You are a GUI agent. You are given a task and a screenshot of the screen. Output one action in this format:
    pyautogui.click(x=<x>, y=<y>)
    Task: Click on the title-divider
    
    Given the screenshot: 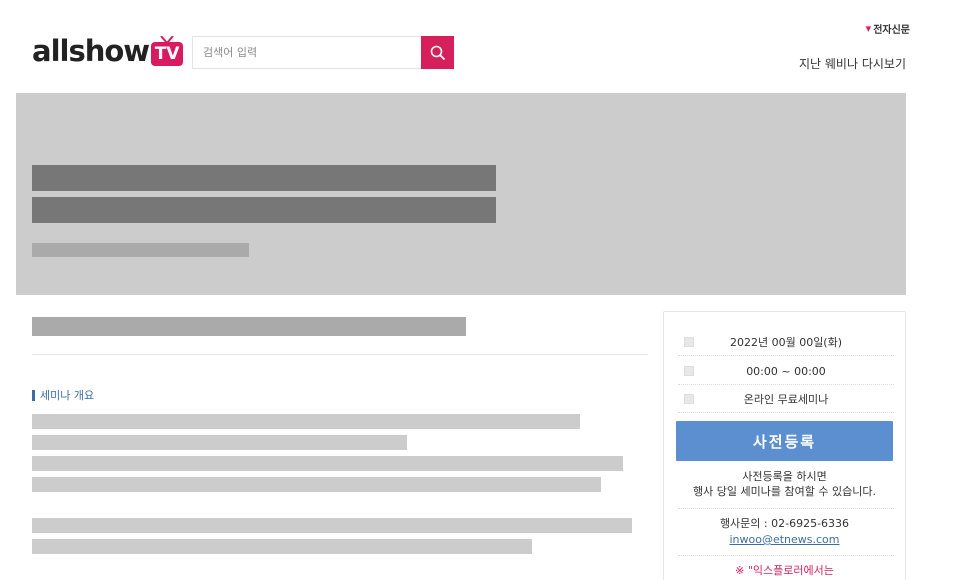 What is the action you would take?
    pyautogui.click(x=340, y=354)
    